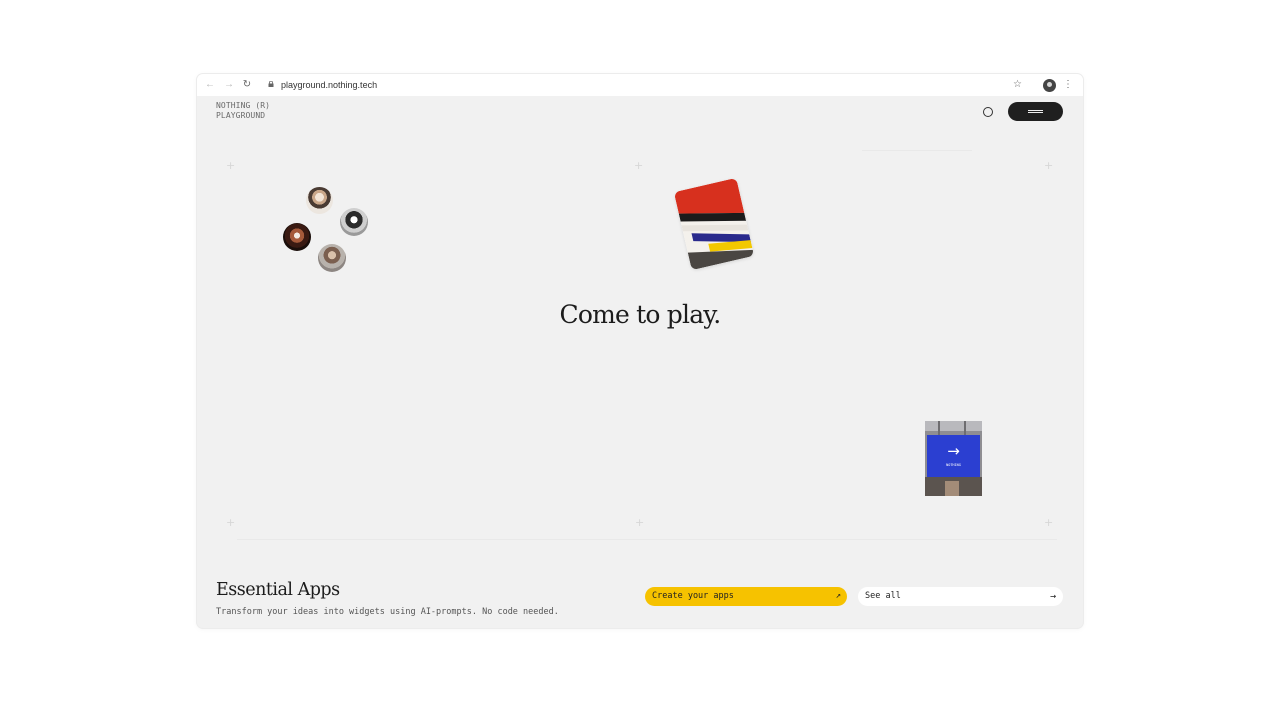 The width and height of the screenshot is (1280, 720). I want to click on logo-line-1: NOTHING (R), so click(243, 105).